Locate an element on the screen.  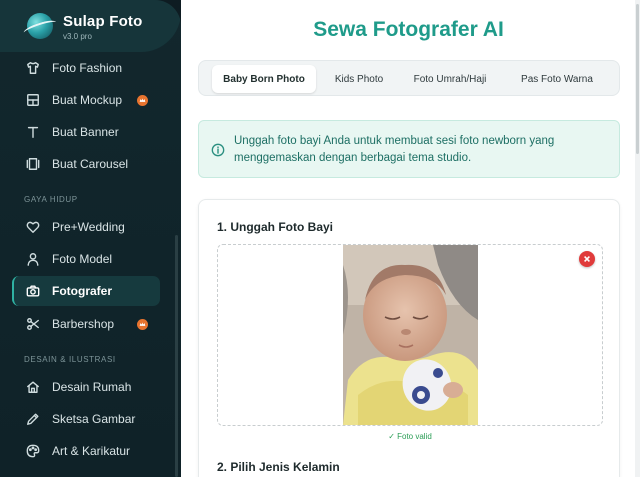
sidebar-item-label: Art & Karikatur is located at coordinates (91, 451).